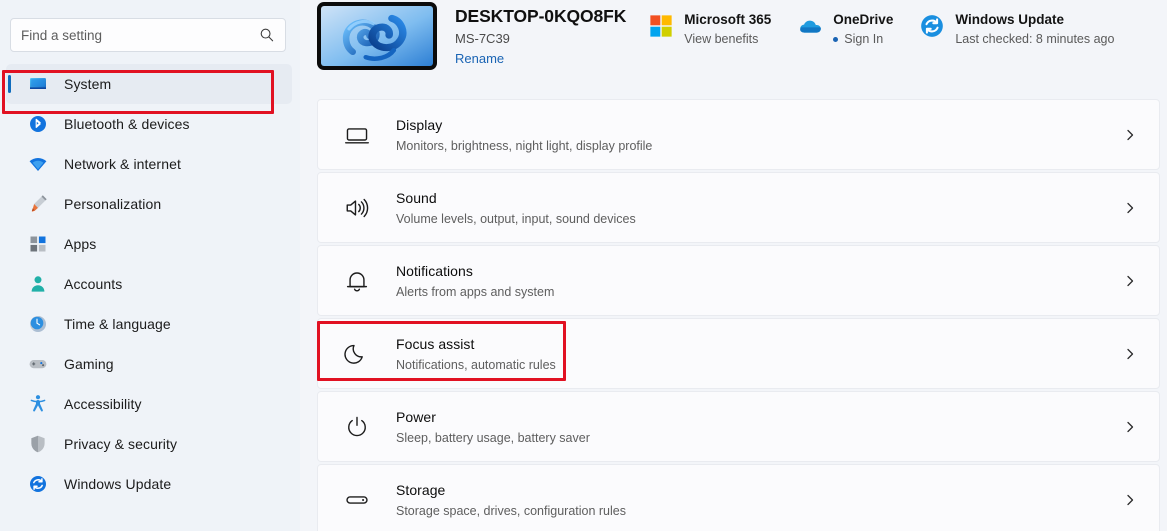 This screenshot has height=531, width=1167. What do you see at coordinates (810, 26) in the screenshot?
I see `onedrive-icon` at bounding box center [810, 26].